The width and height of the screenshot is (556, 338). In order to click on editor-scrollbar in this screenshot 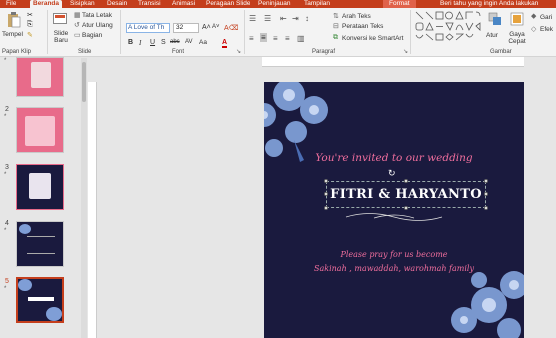, I will do `click(550, 197)`.